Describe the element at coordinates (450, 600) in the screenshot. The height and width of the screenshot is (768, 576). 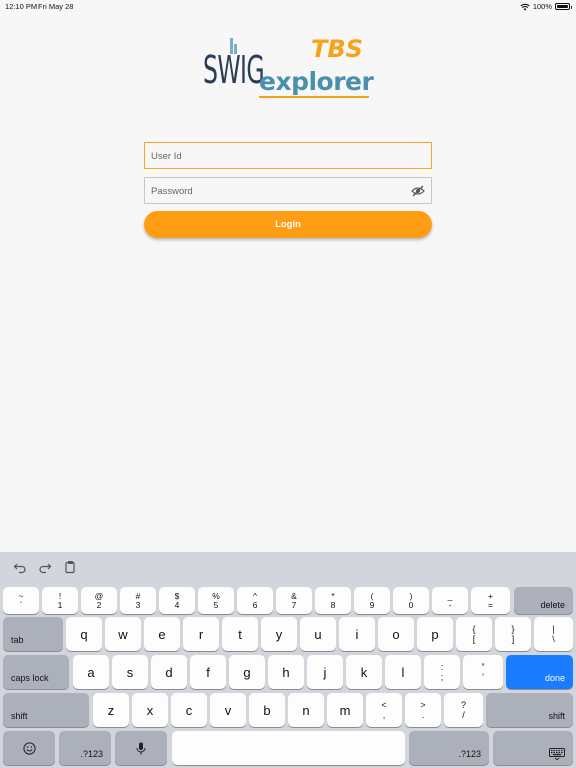
I see `key-minus: _ -` at that location.